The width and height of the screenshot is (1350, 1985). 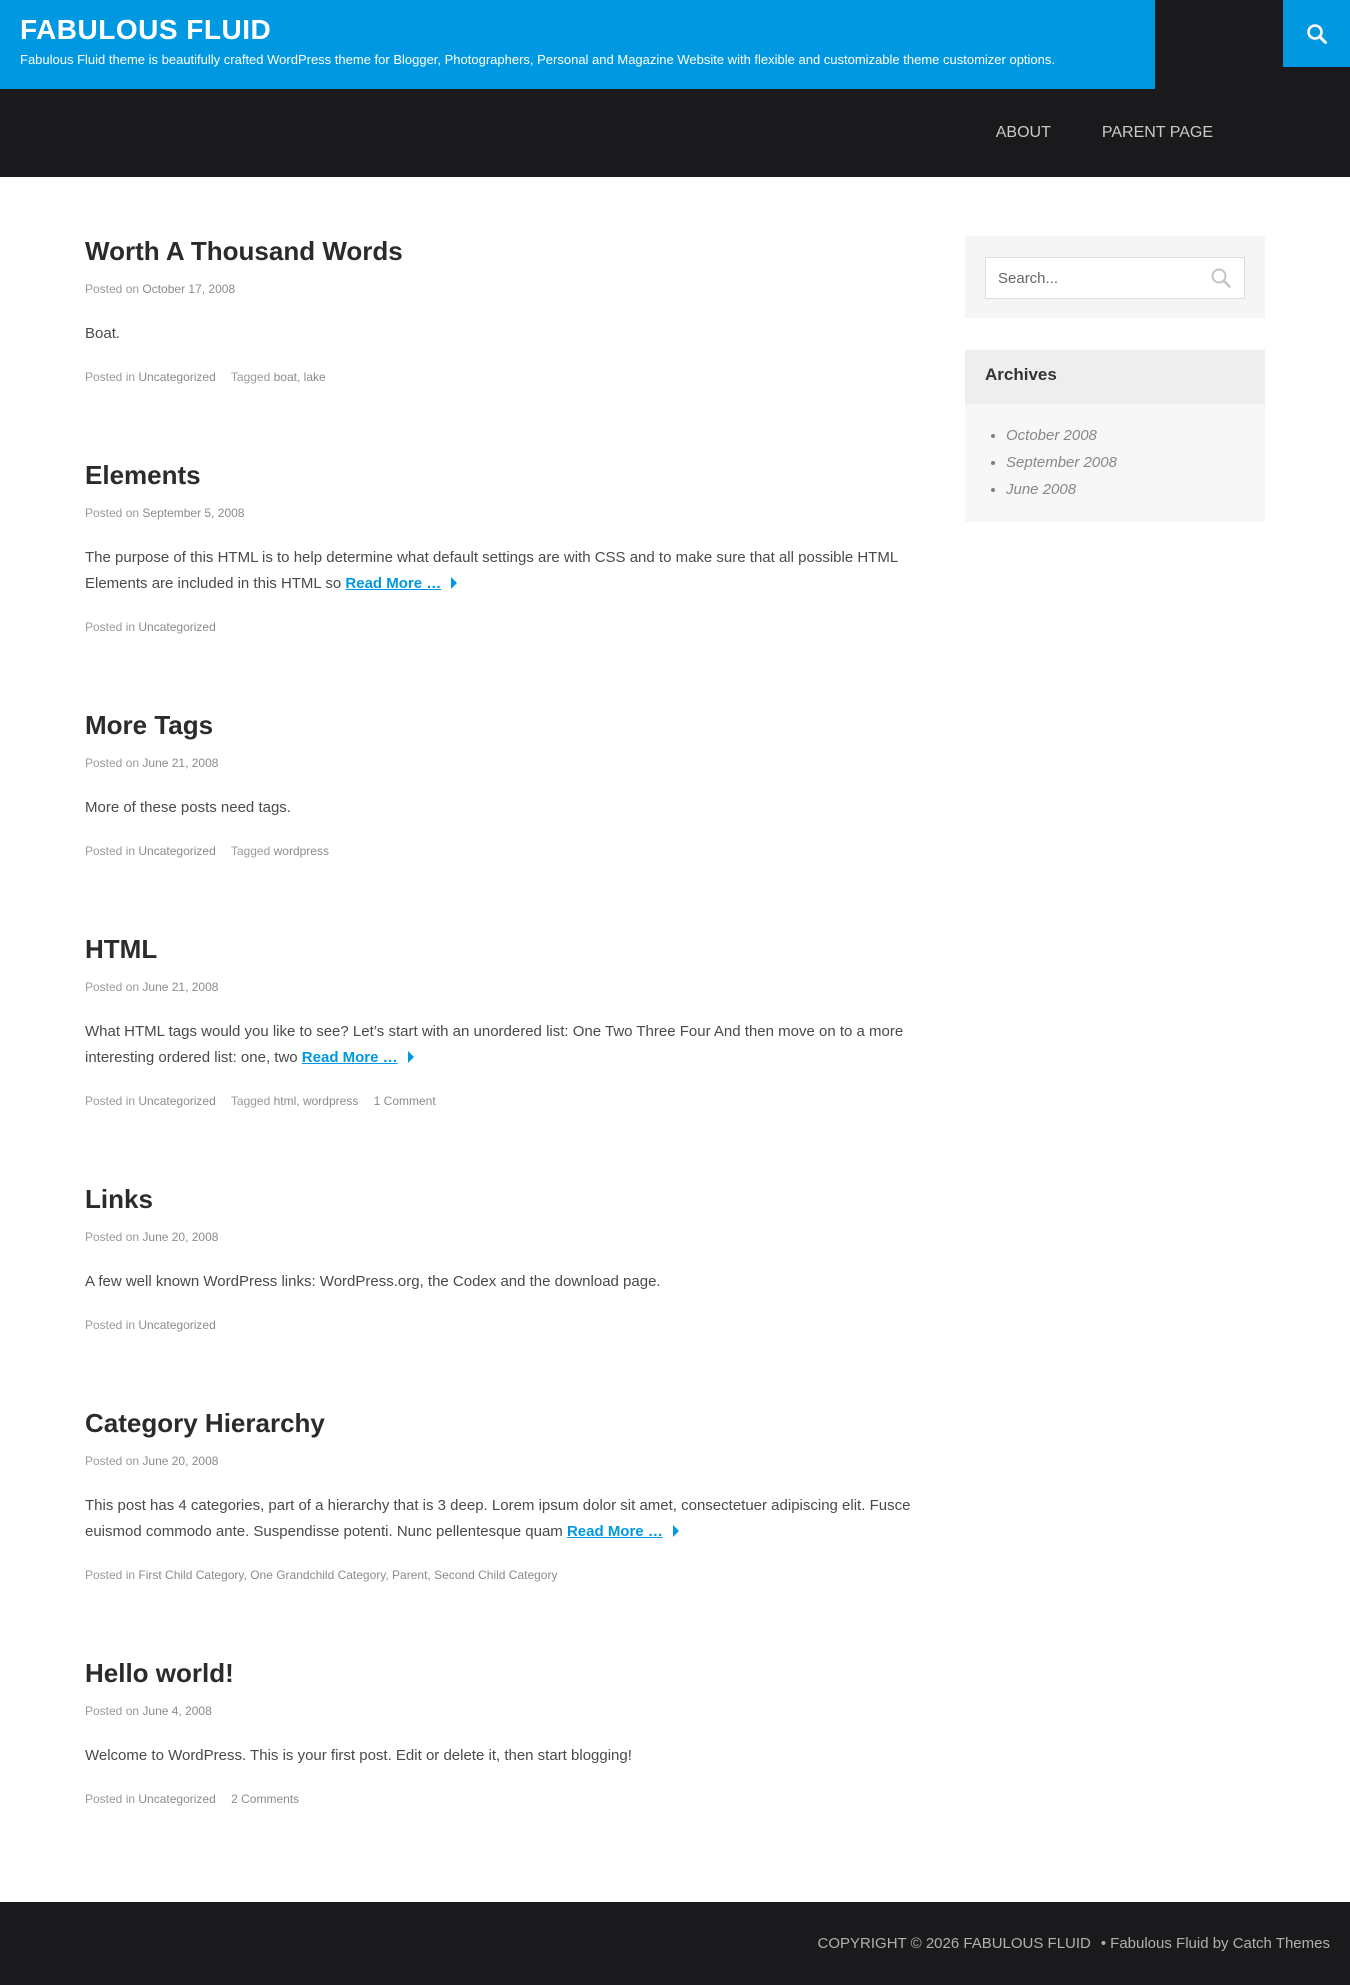 I want to click on search-input, so click(x=1103, y=278).